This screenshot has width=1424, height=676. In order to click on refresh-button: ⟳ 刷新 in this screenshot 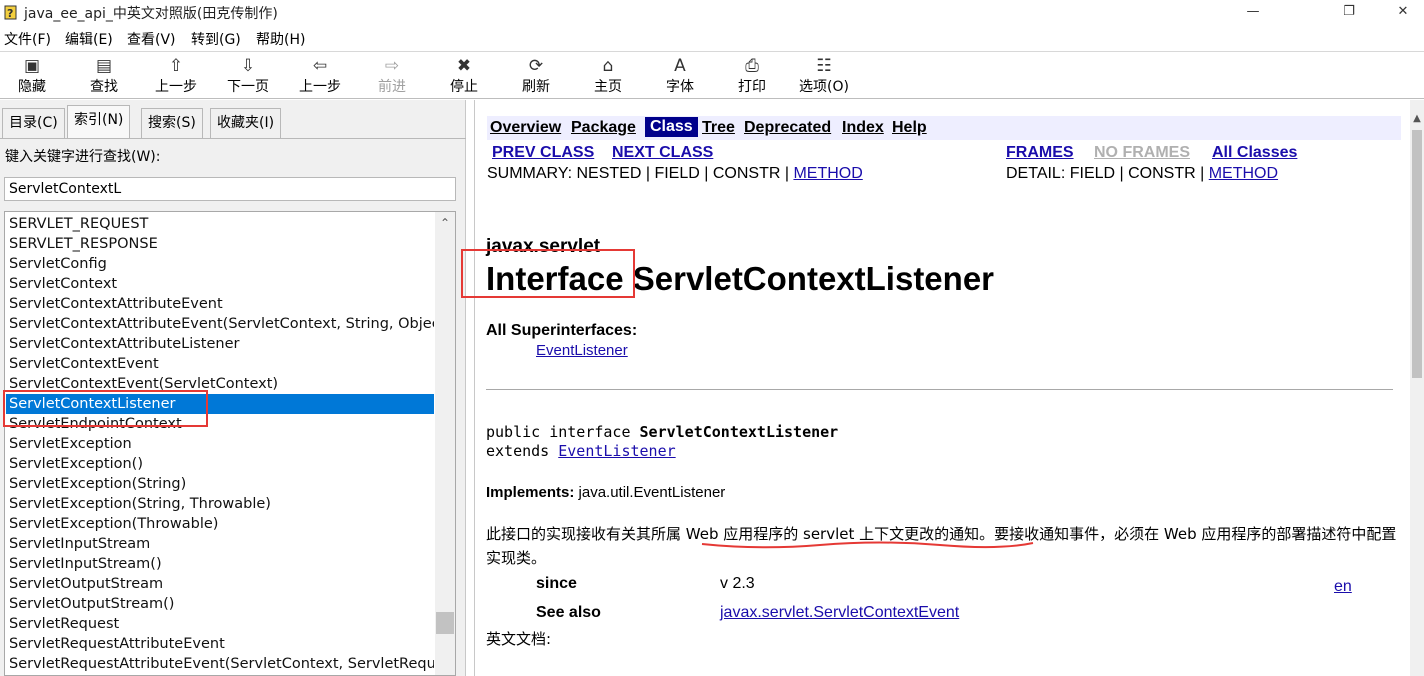, I will do `click(536, 76)`.